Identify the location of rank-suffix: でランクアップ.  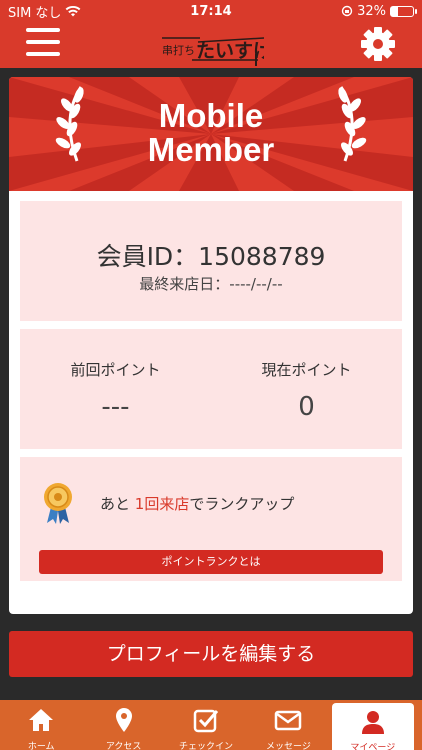
(242, 504).